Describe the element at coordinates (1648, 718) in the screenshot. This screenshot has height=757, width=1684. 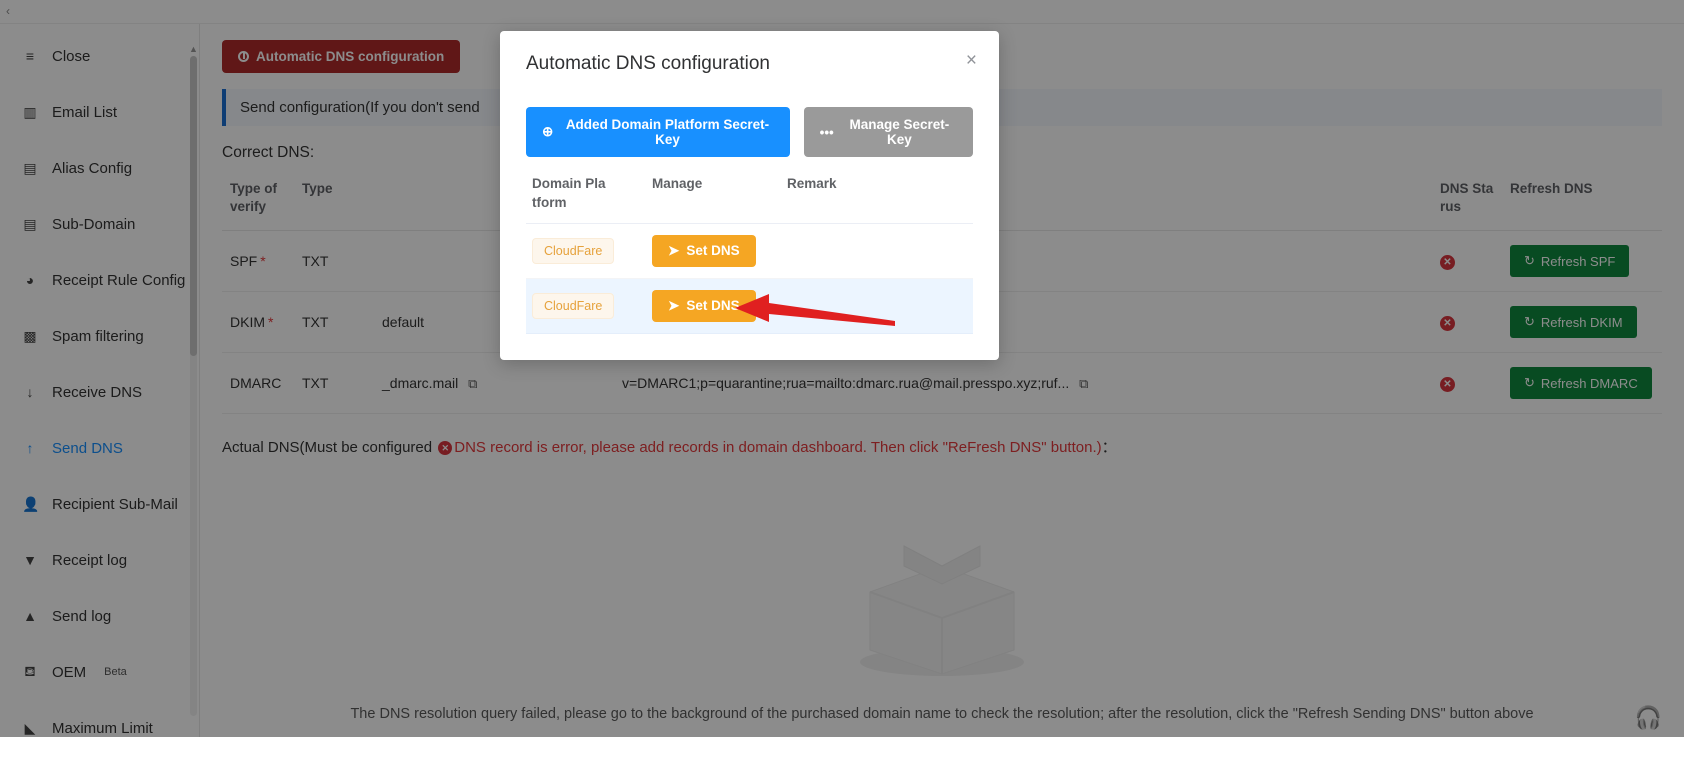
I see `headset-icon: 🎧` at that location.